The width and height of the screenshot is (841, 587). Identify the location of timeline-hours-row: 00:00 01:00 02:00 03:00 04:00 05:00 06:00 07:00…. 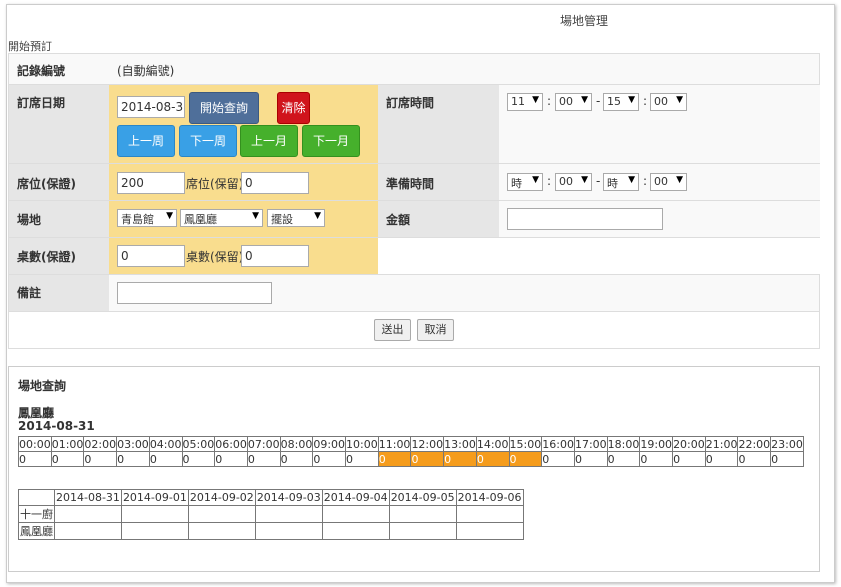
(411, 444).